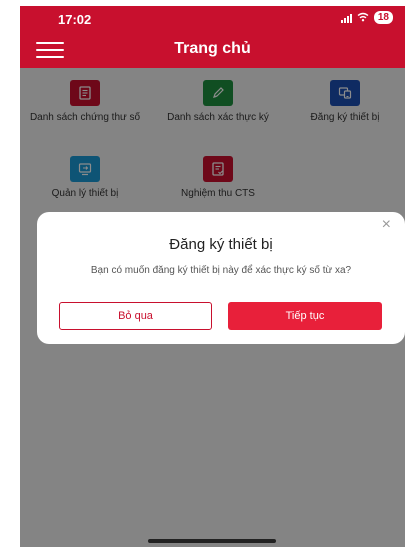 This screenshot has height=547, width=405. I want to click on app-header: 17:02 18 Trang chủ, so click(212, 37).